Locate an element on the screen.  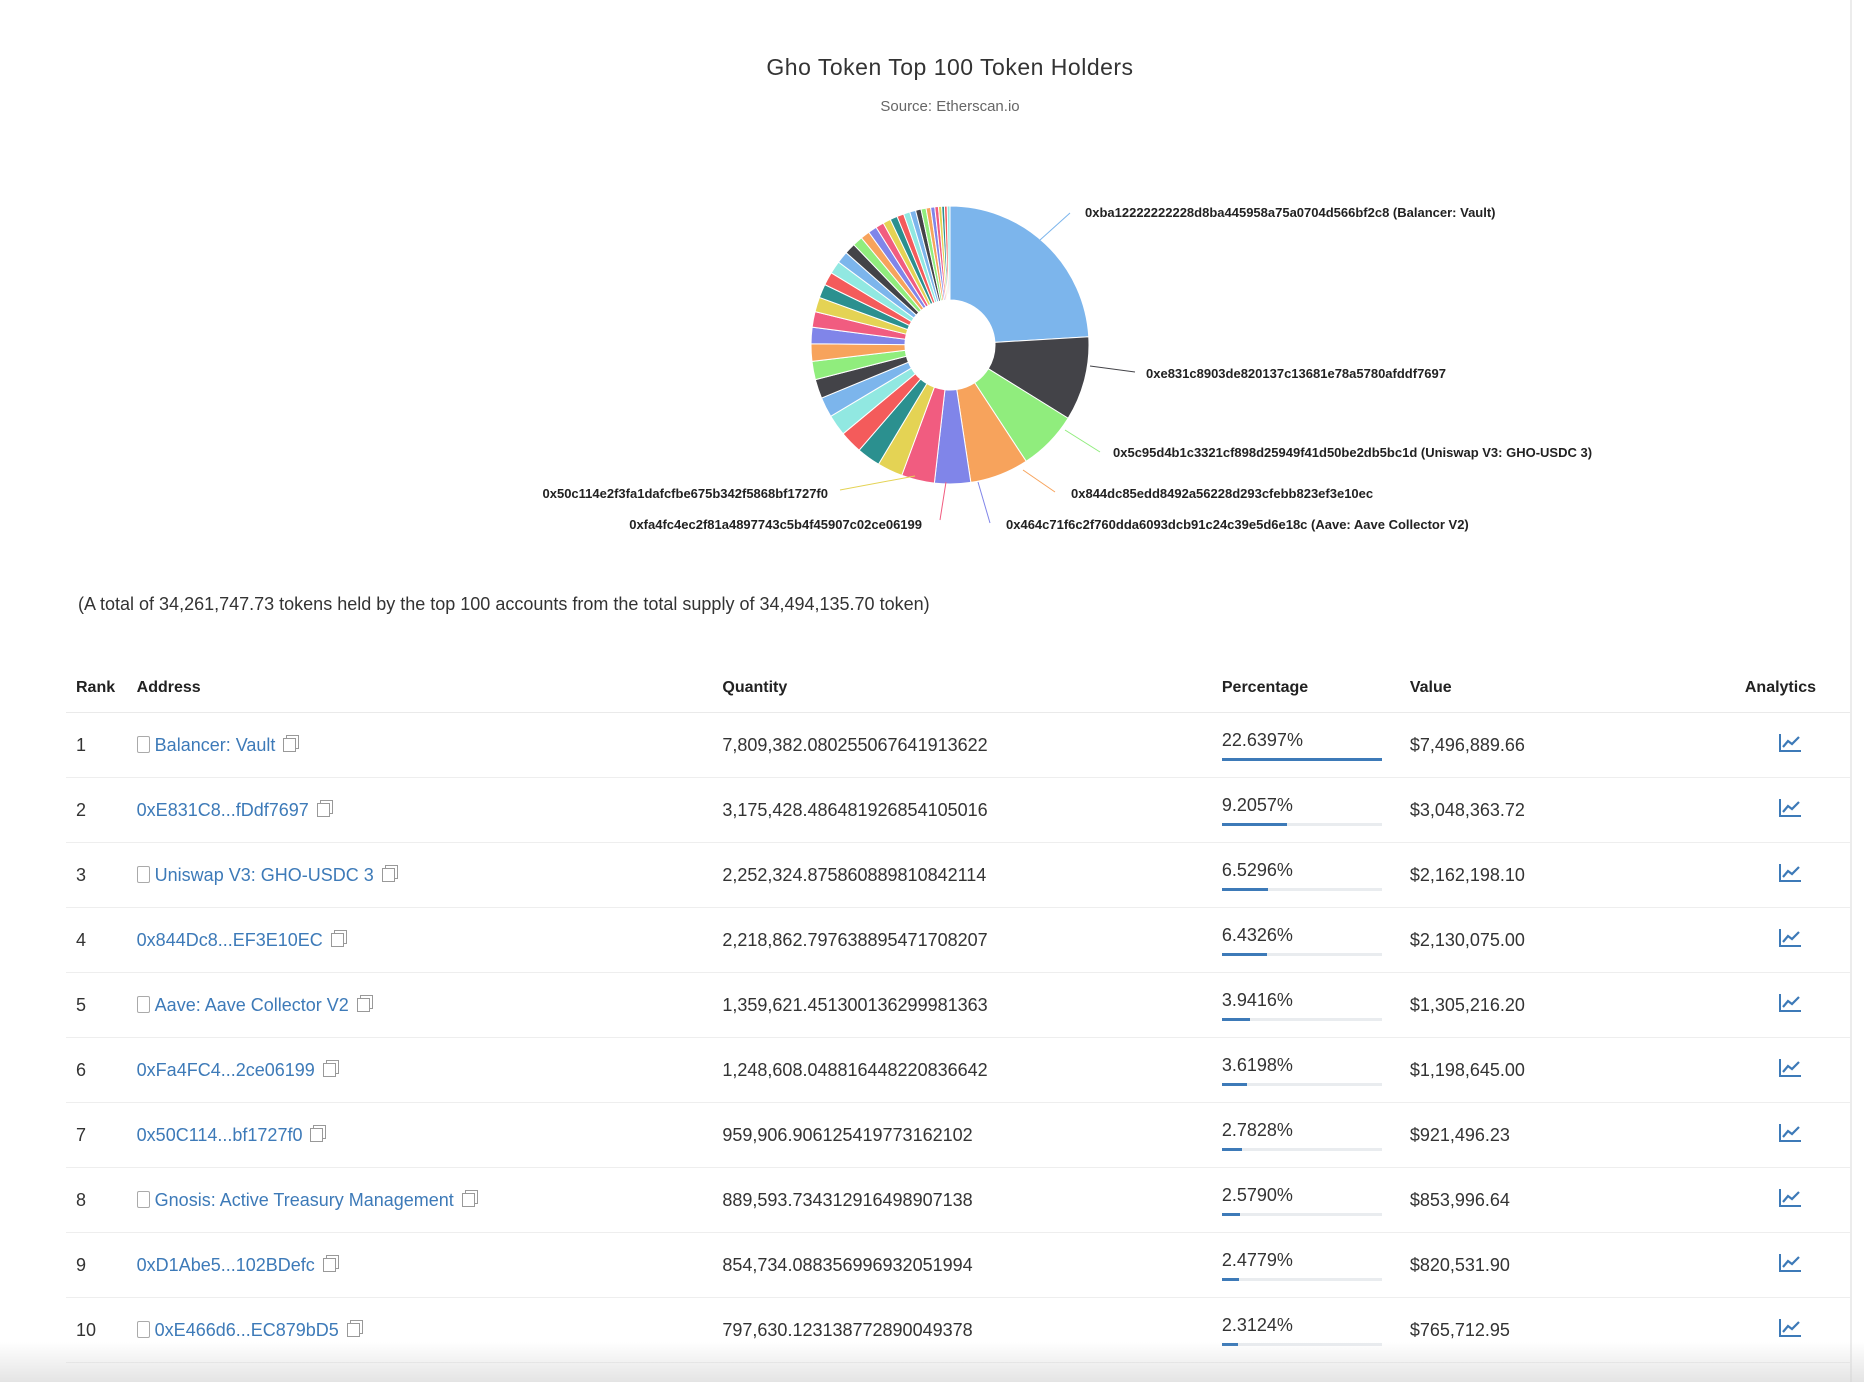
scrollbar is located at coordinates (1851, 691).